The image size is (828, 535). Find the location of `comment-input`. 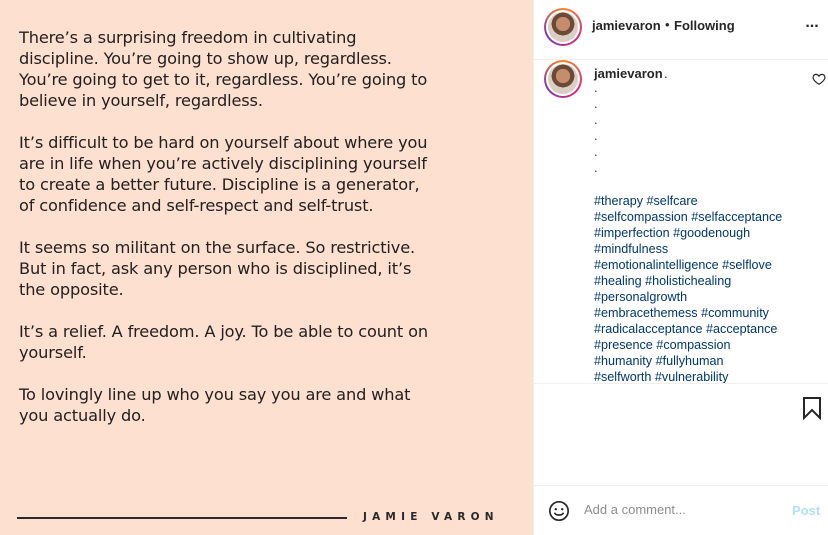

comment-input is located at coordinates (679, 509).